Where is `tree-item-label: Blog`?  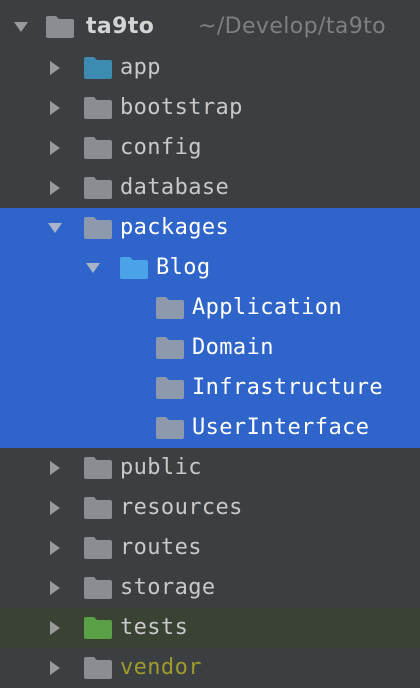
tree-item-label: Blog is located at coordinates (183, 267).